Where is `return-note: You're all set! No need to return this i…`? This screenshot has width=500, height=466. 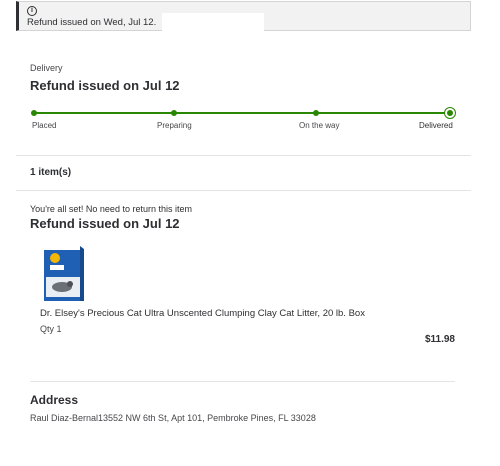 return-note: You're all set! No need to return this i… is located at coordinates (111, 209).